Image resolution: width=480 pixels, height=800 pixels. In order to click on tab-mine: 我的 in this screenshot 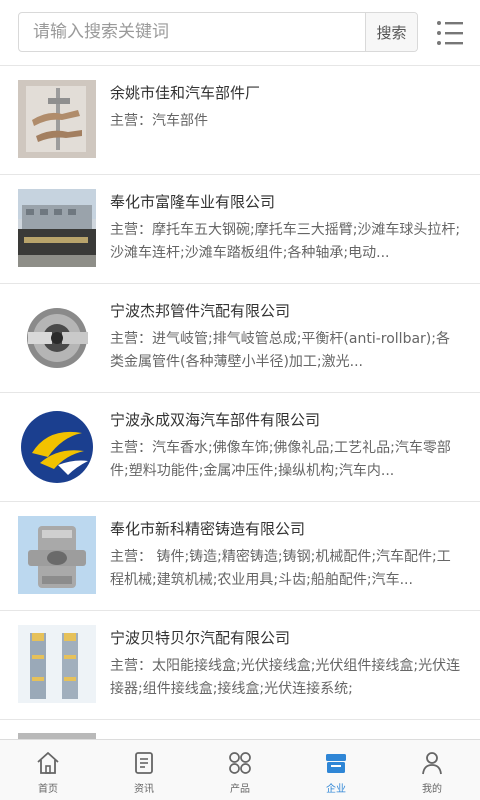, I will do `click(432, 770)`.